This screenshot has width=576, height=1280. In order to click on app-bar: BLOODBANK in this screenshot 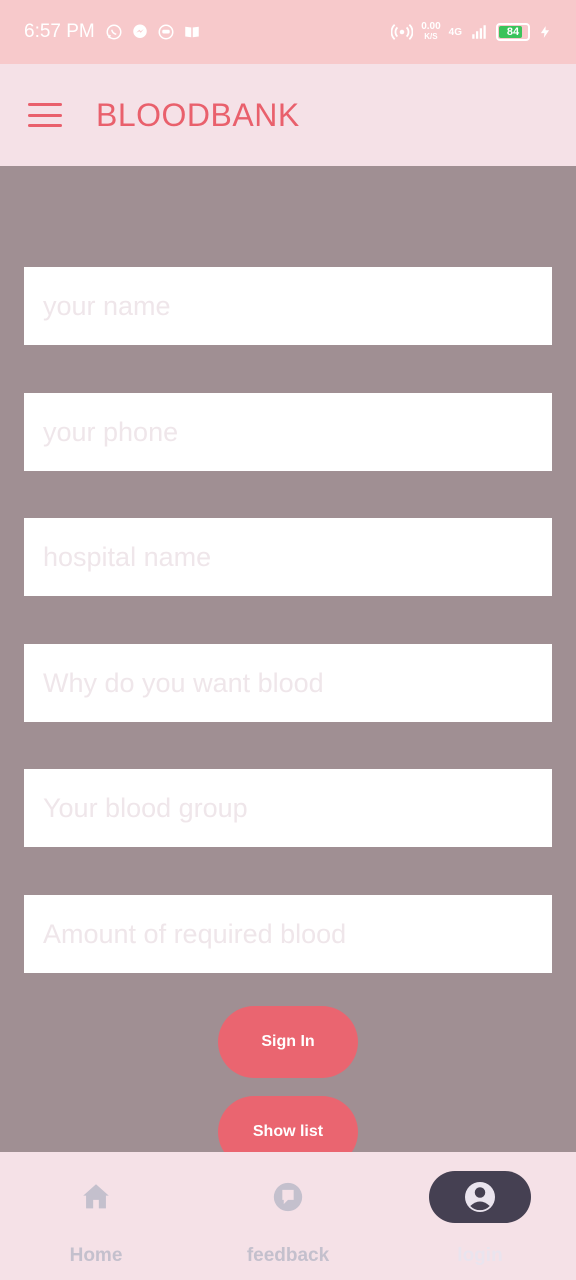, I will do `click(288, 115)`.